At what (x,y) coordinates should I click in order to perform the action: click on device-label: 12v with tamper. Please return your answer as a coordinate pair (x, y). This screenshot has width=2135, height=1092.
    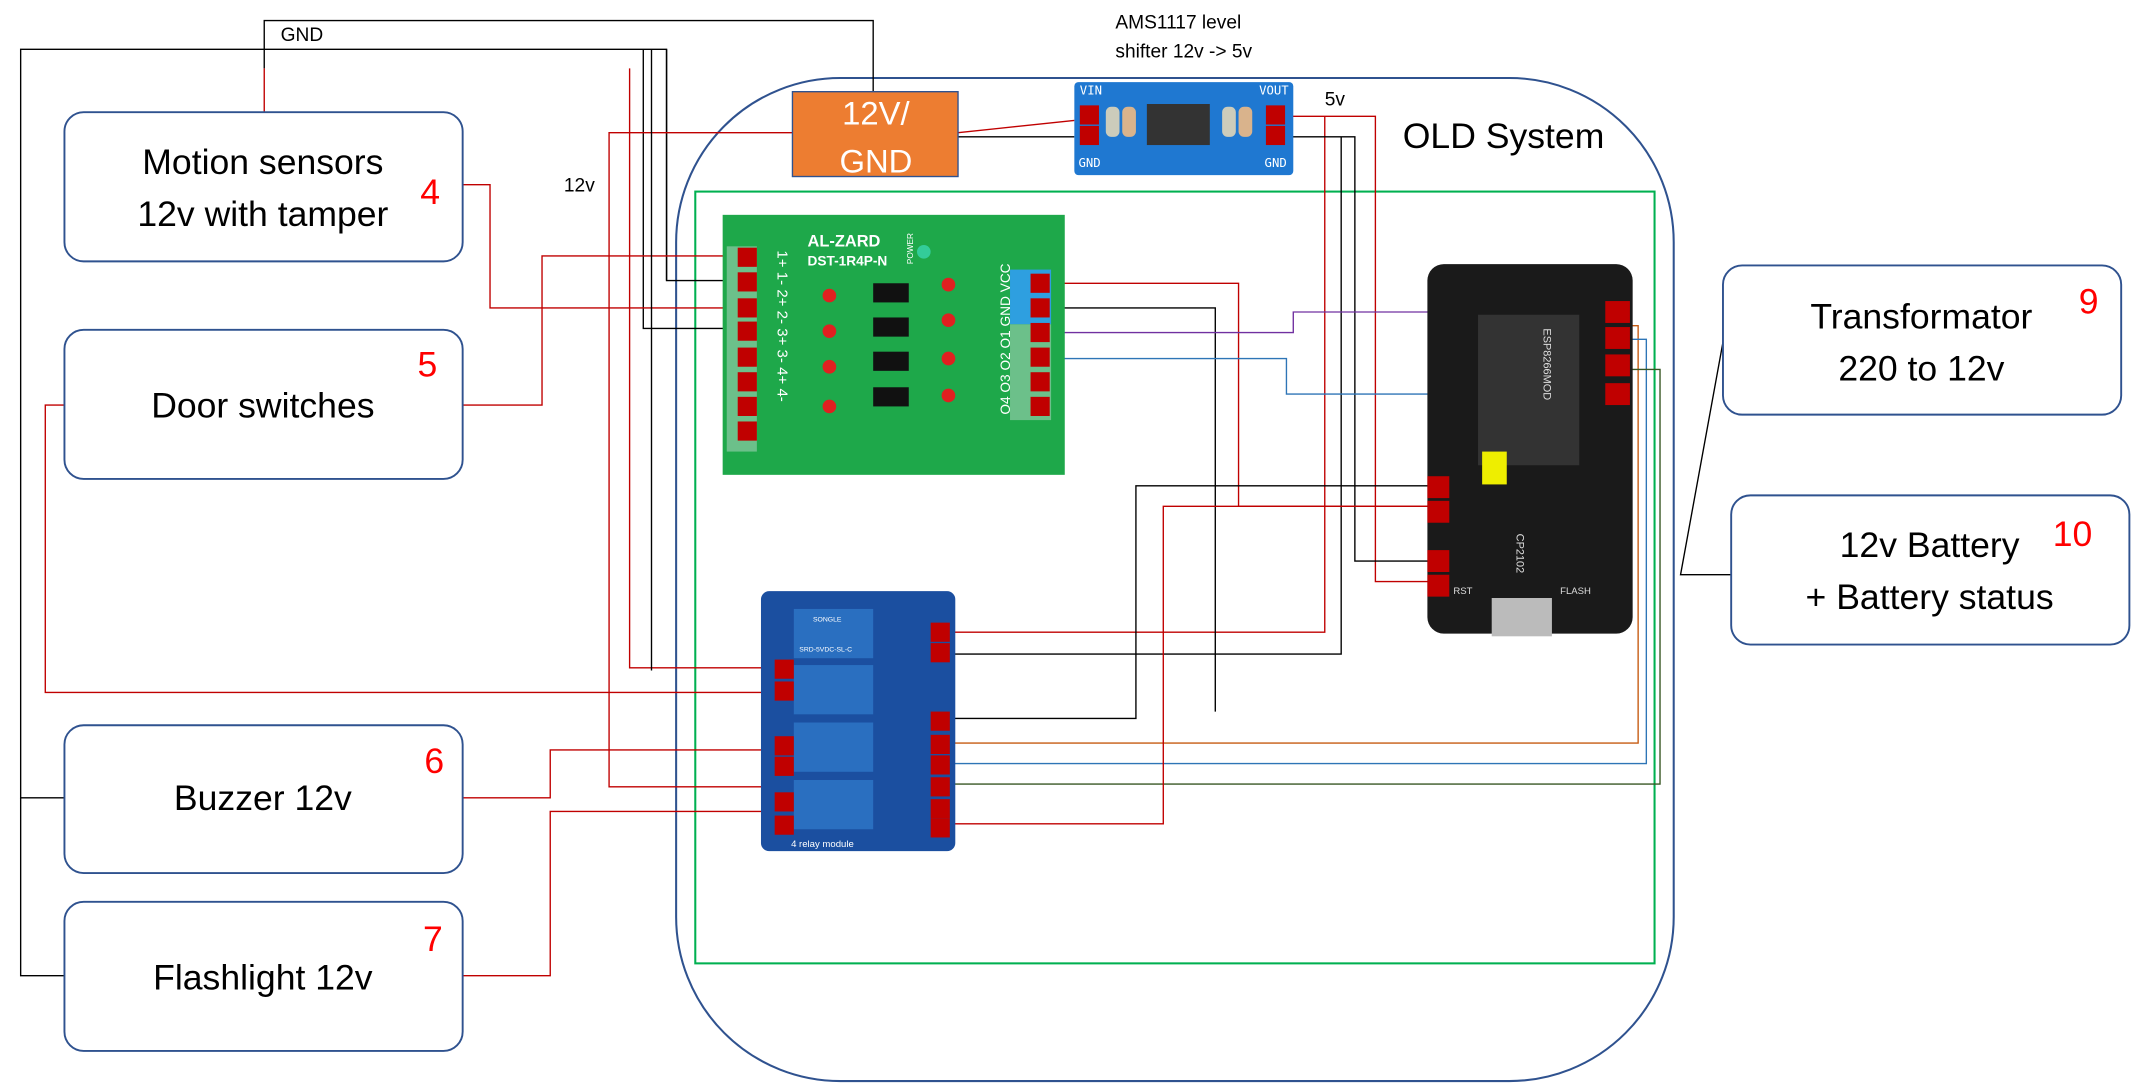
    Looking at the image, I should click on (262, 214).